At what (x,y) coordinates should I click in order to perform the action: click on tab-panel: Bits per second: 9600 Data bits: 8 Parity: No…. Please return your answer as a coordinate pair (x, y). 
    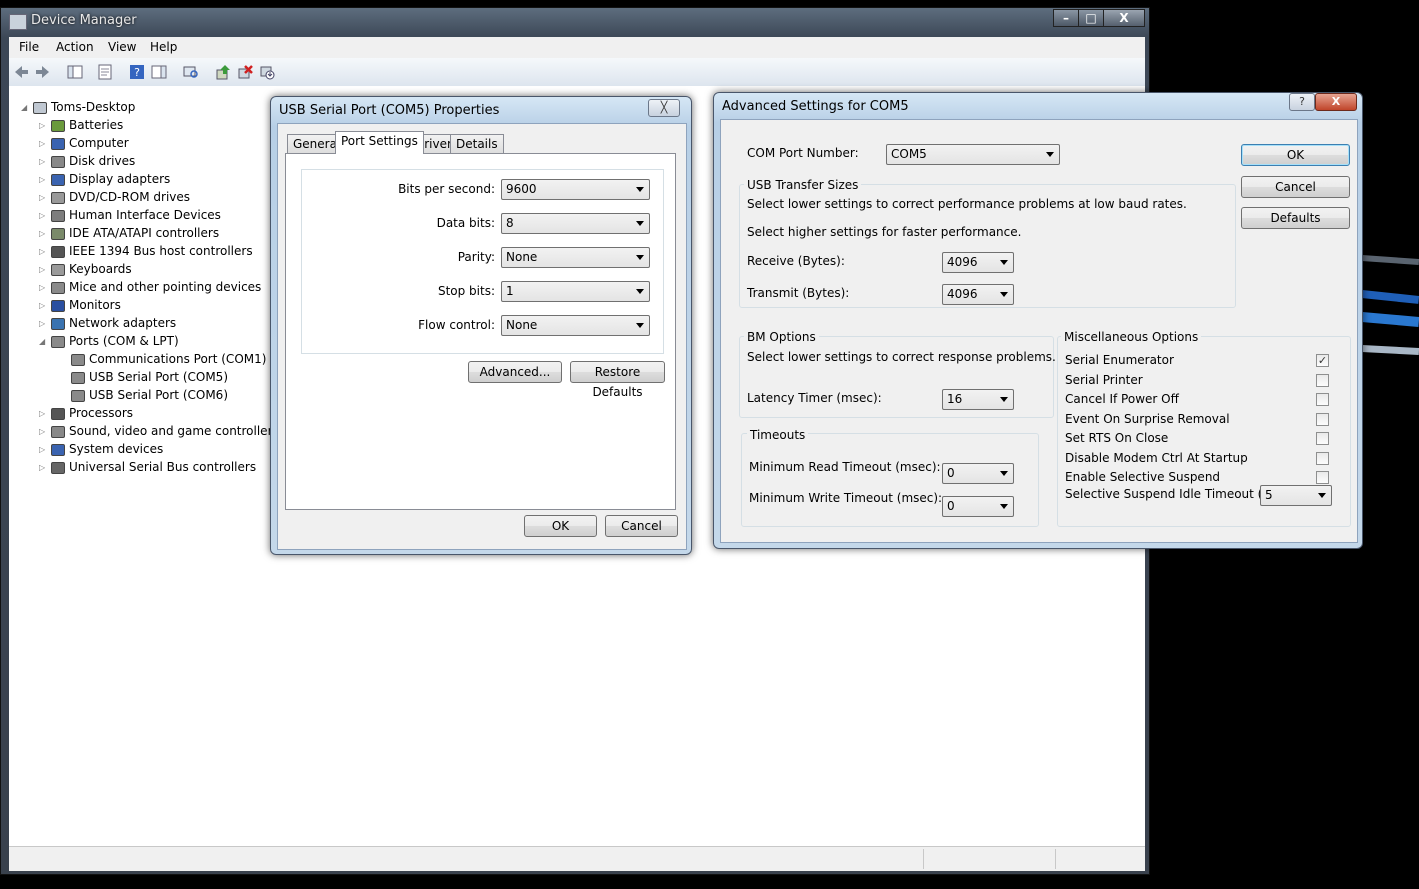
    Looking at the image, I should click on (480, 331).